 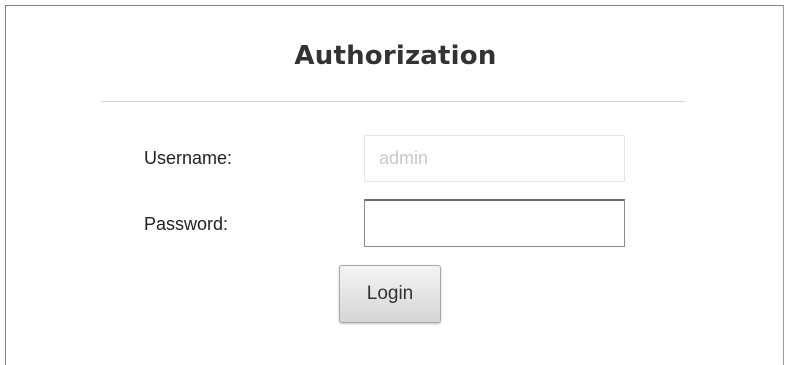 What do you see at coordinates (494, 158) in the screenshot?
I see `username-input` at bounding box center [494, 158].